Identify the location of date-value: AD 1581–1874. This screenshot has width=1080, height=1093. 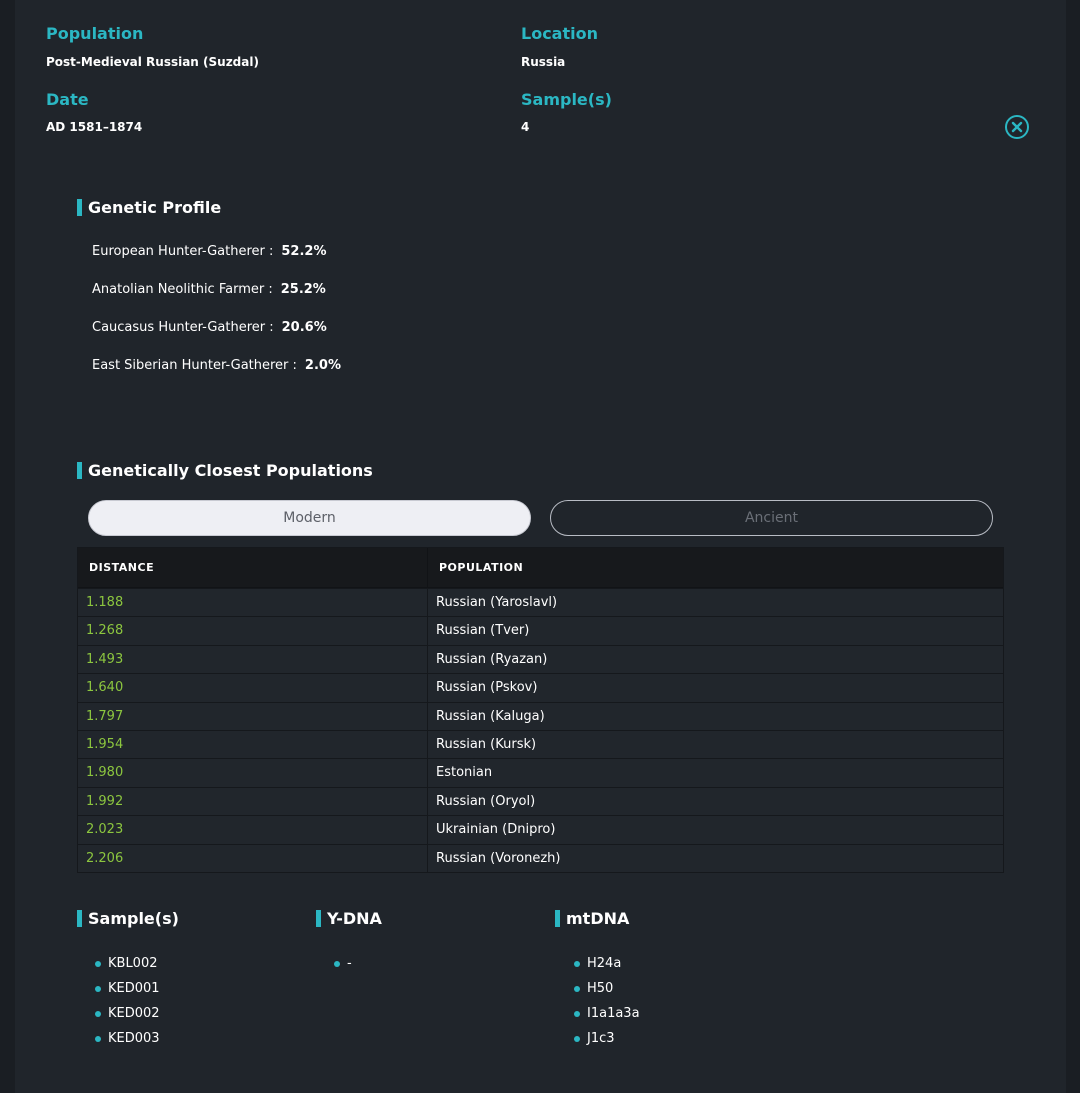
(94, 127).